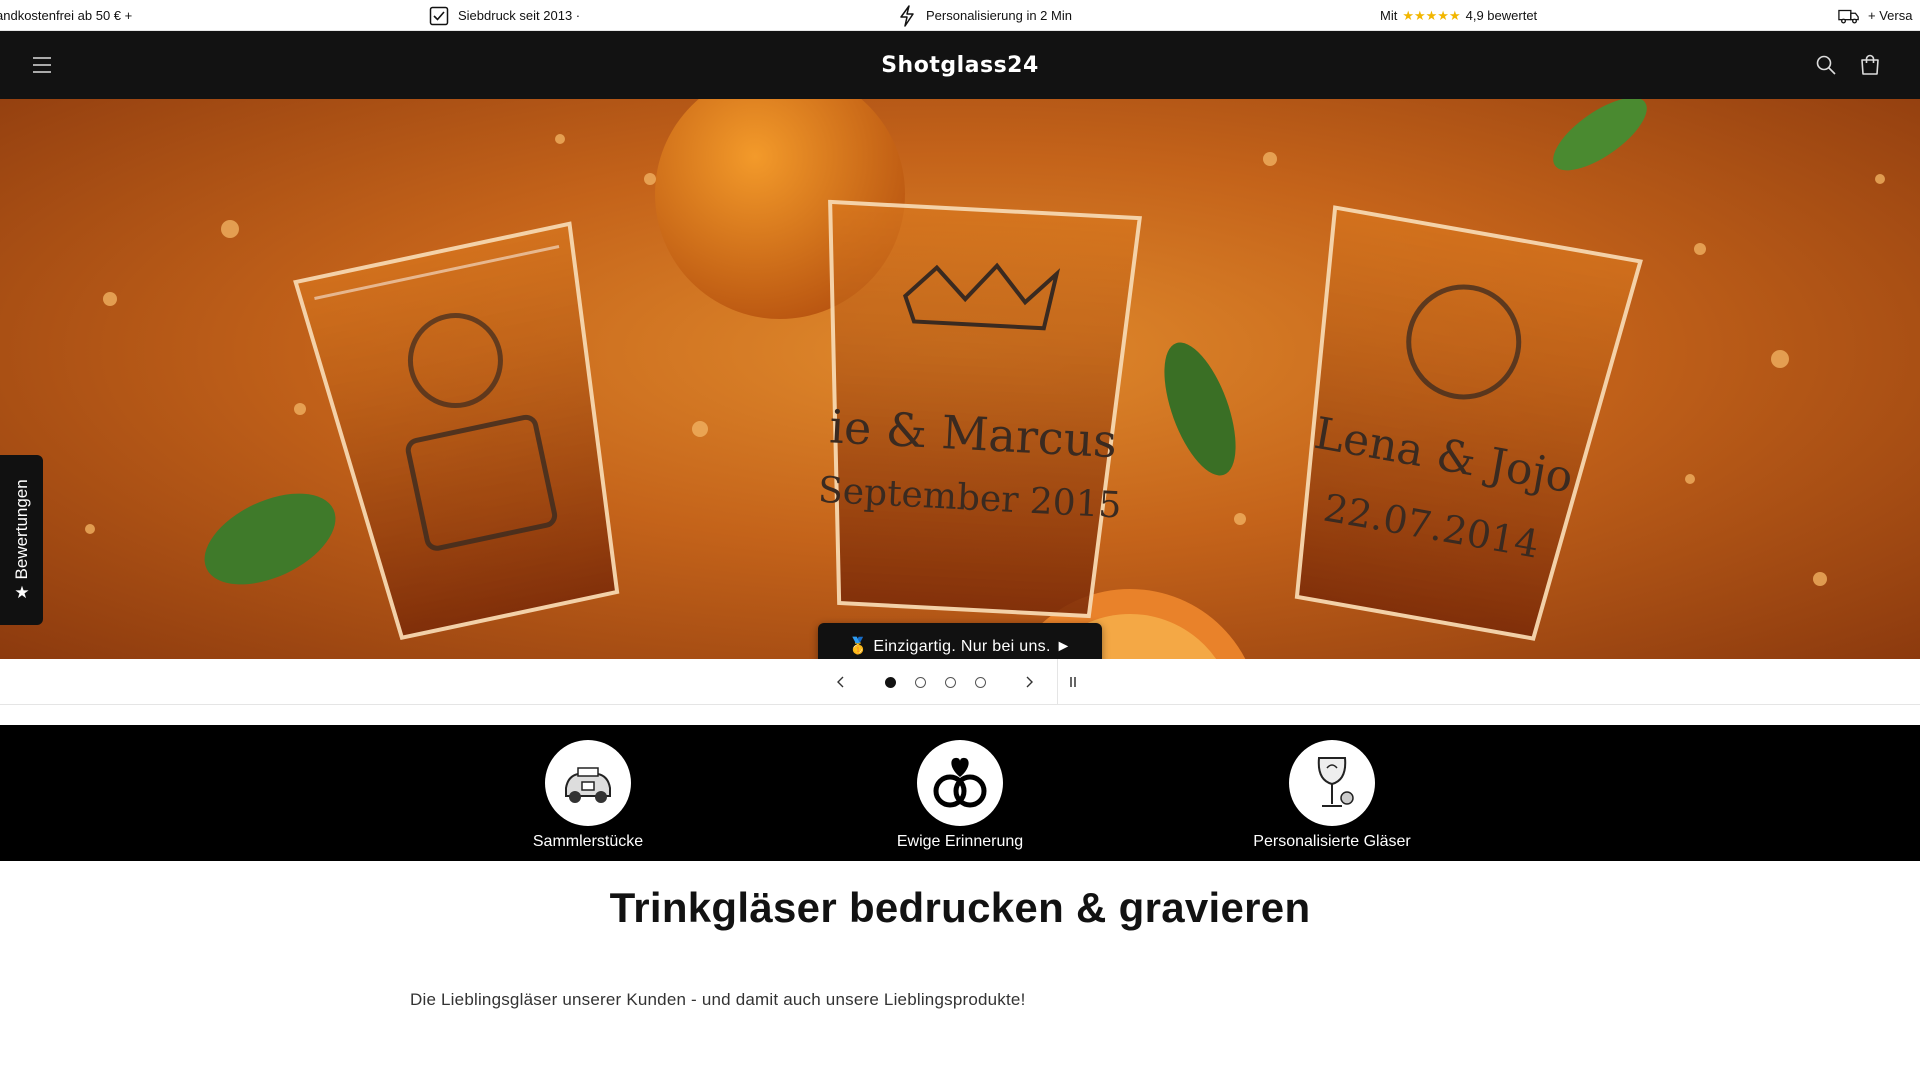 The height and width of the screenshot is (1080, 1920). I want to click on announcement-item-shipping: andkostenfrei ab 50 € +, so click(66, 15).